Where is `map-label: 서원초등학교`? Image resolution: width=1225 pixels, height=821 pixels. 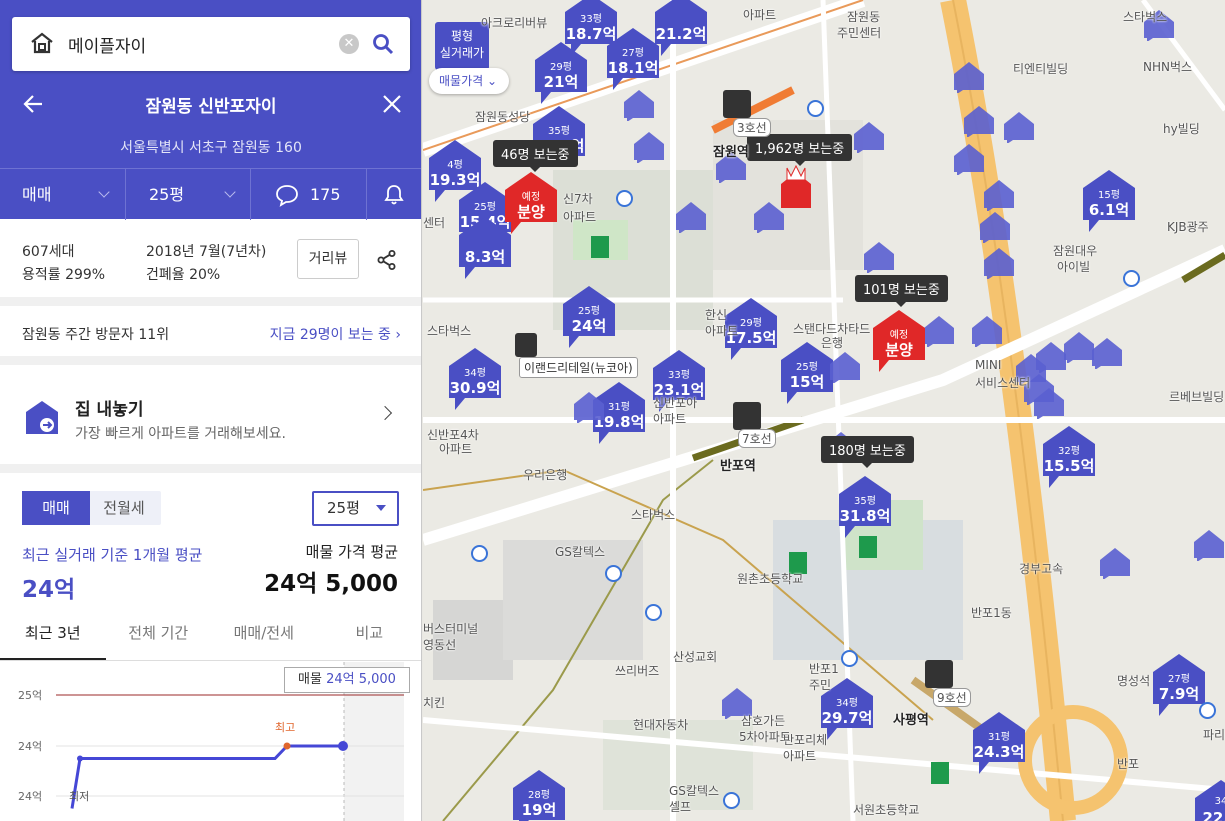 map-label: 서원초등학교 is located at coordinates (886, 810).